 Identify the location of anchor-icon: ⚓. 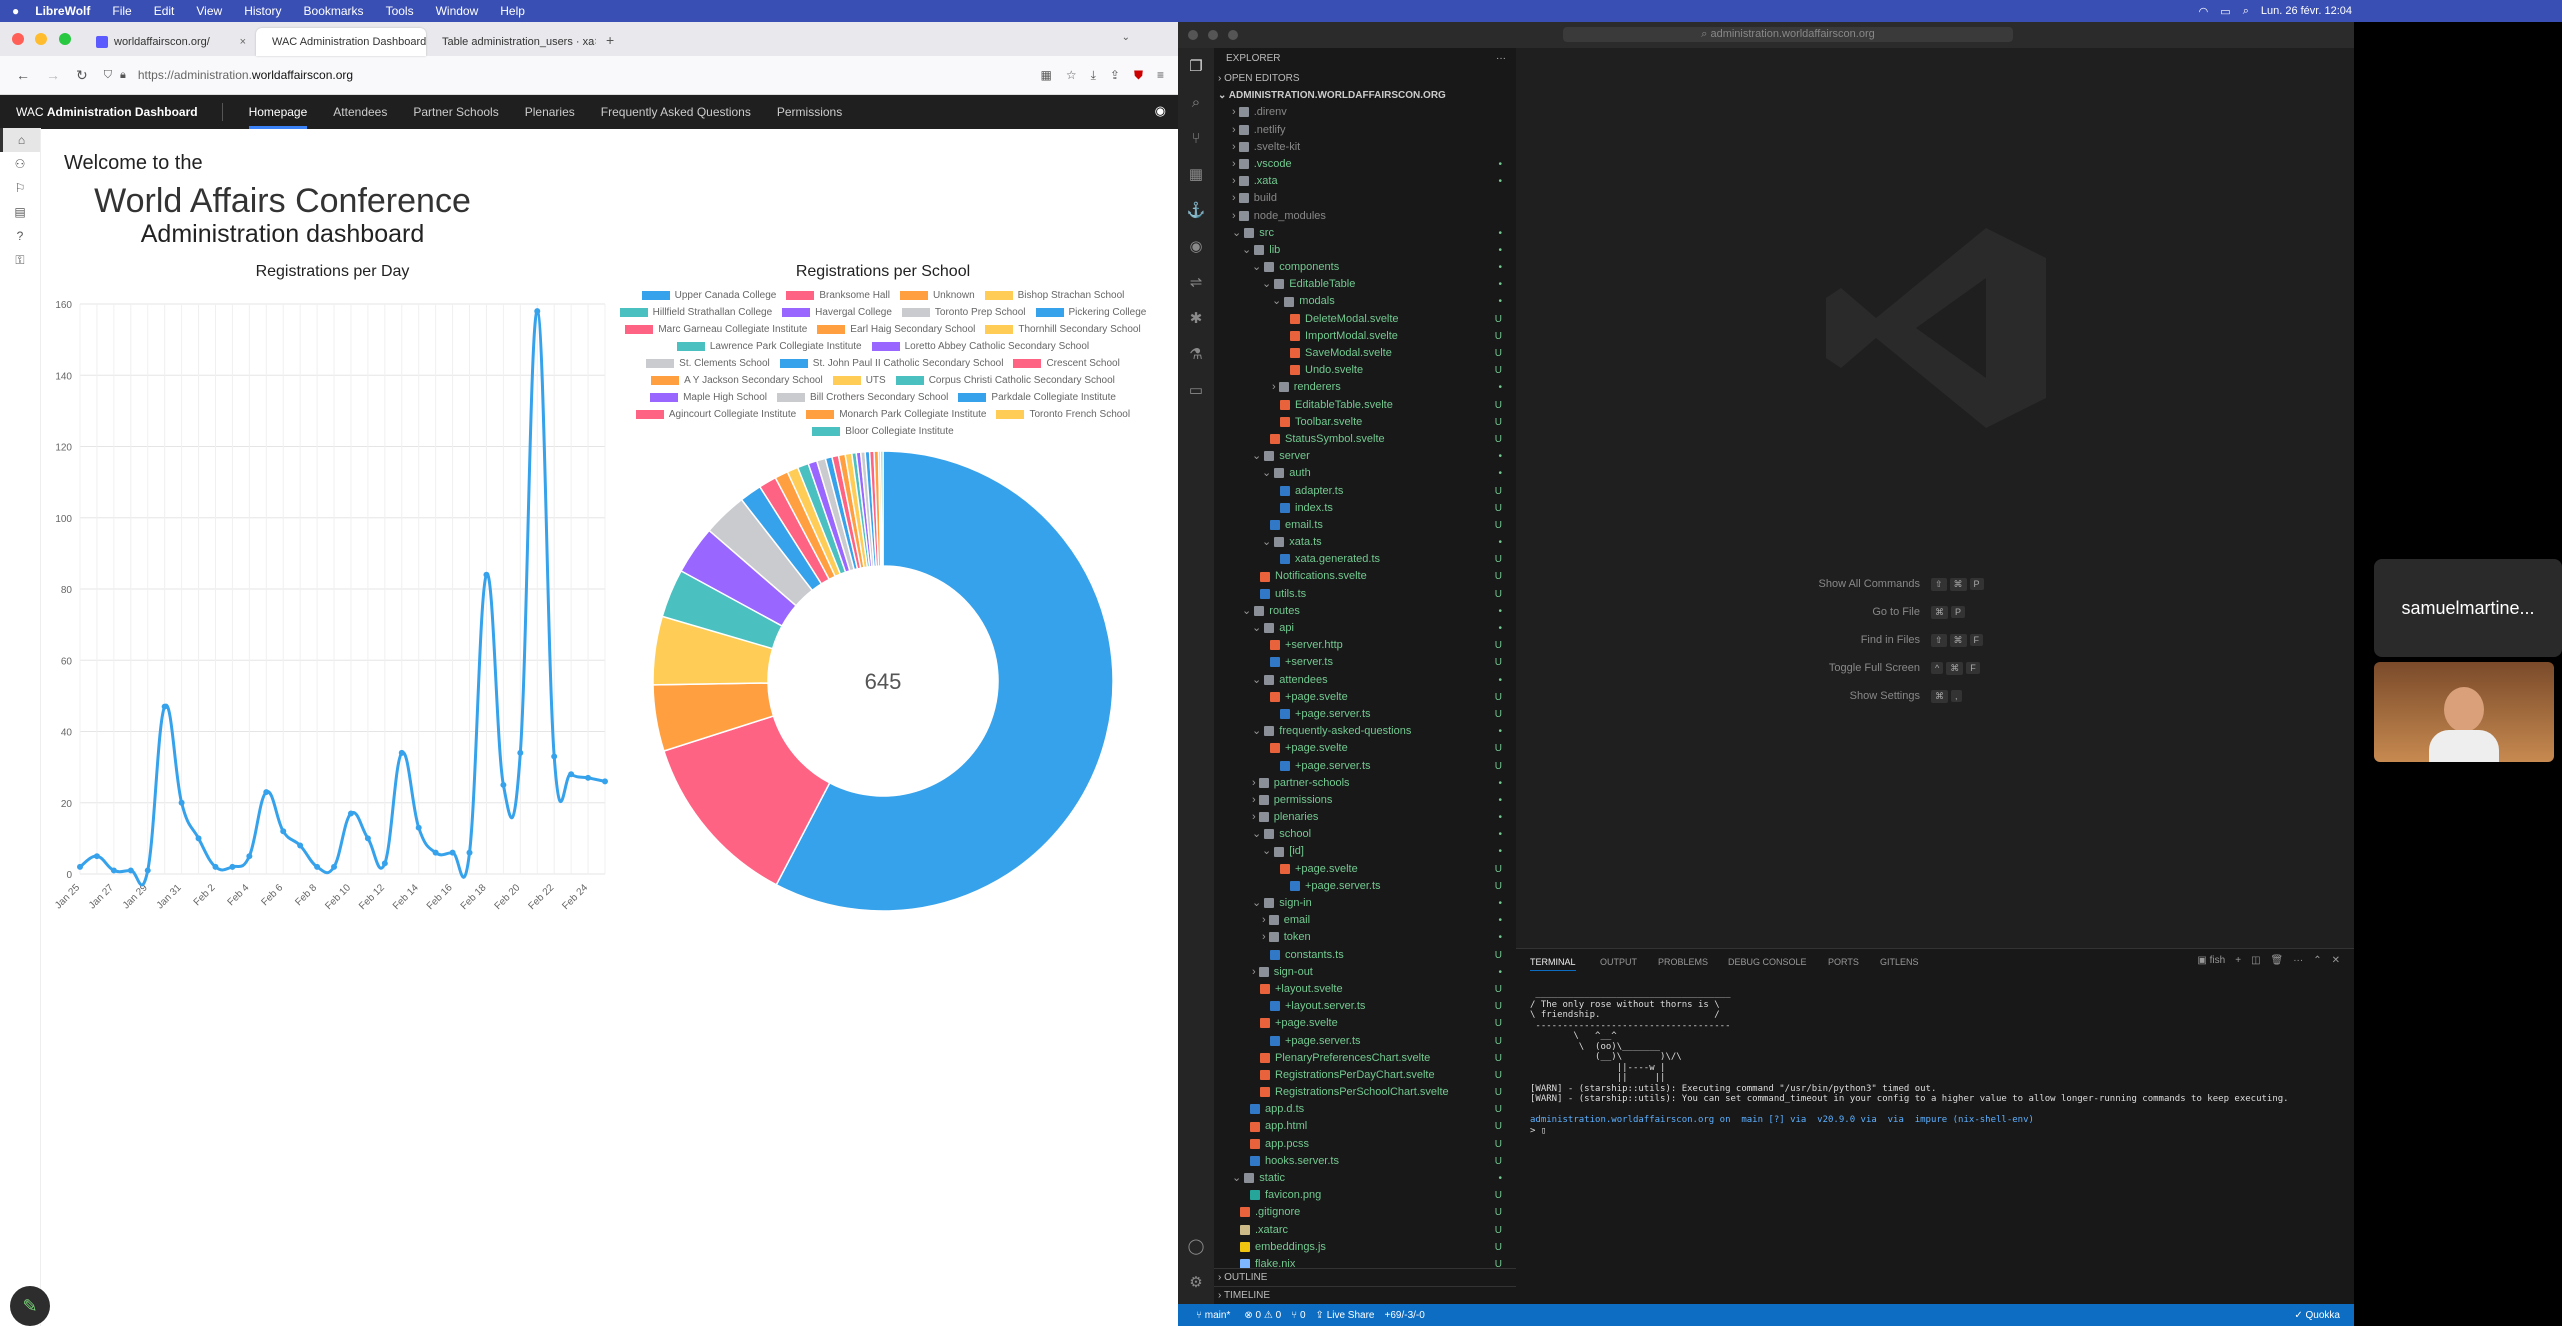
(1196, 210).